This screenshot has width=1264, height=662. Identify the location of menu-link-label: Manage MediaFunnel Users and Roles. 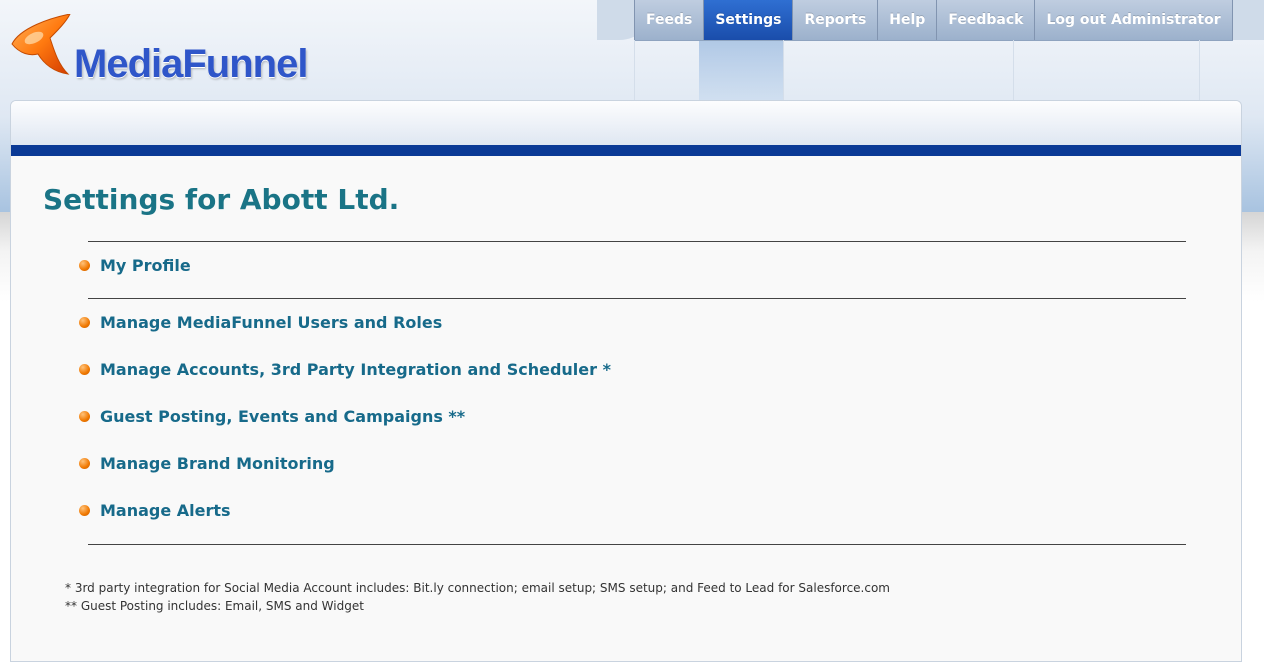
(271, 322).